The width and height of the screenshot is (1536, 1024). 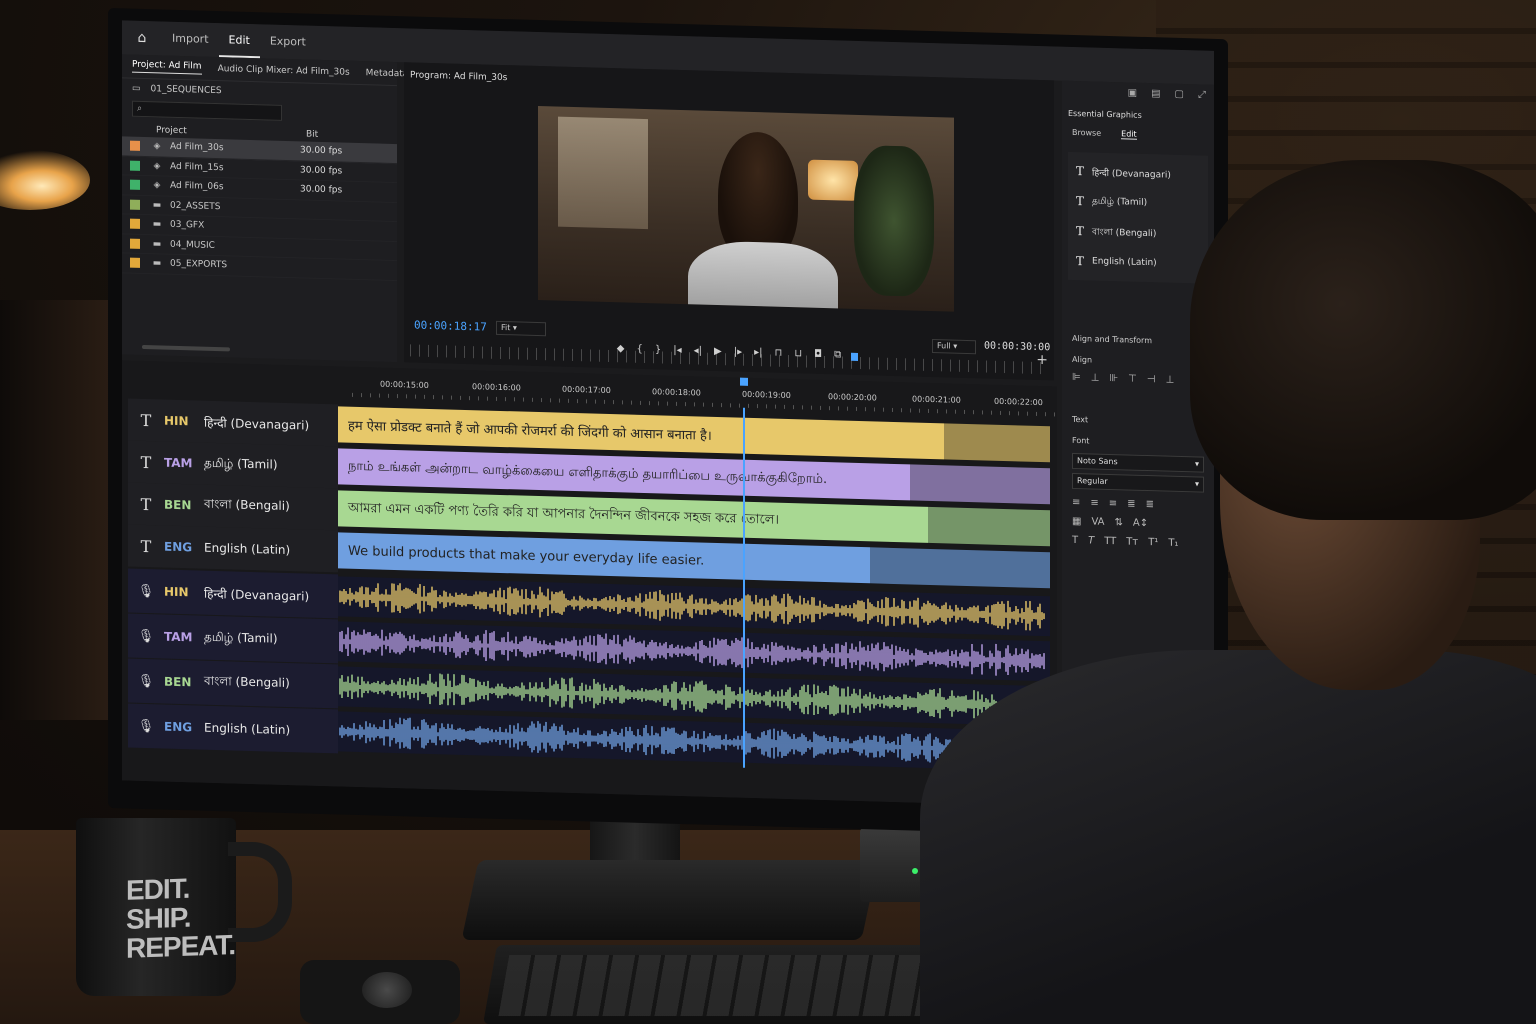 What do you see at coordinates (677, 349) in the screenshot?
I see `go-to-in-icon: |◂` at bounding box center [677, 349].